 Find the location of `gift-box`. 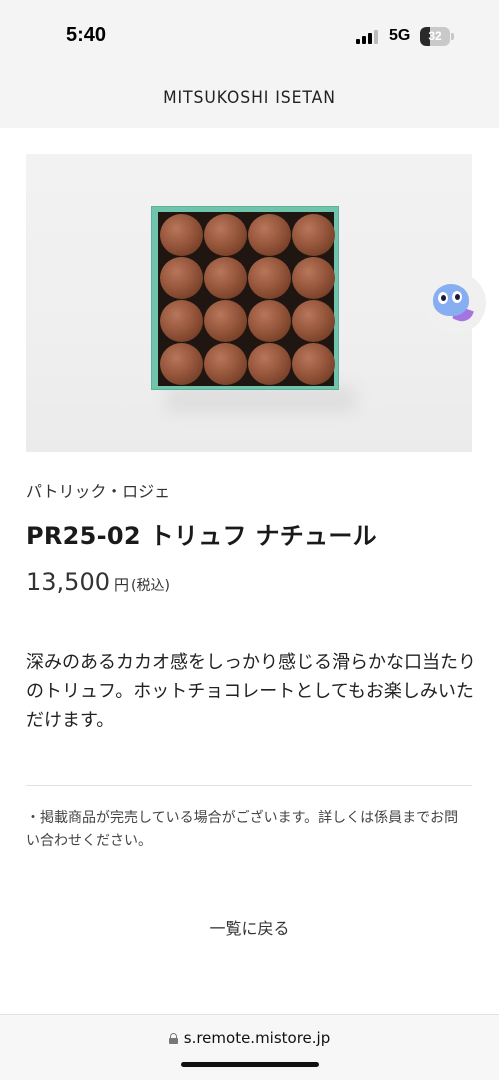

gift-box is located at coordinates (245, 298).